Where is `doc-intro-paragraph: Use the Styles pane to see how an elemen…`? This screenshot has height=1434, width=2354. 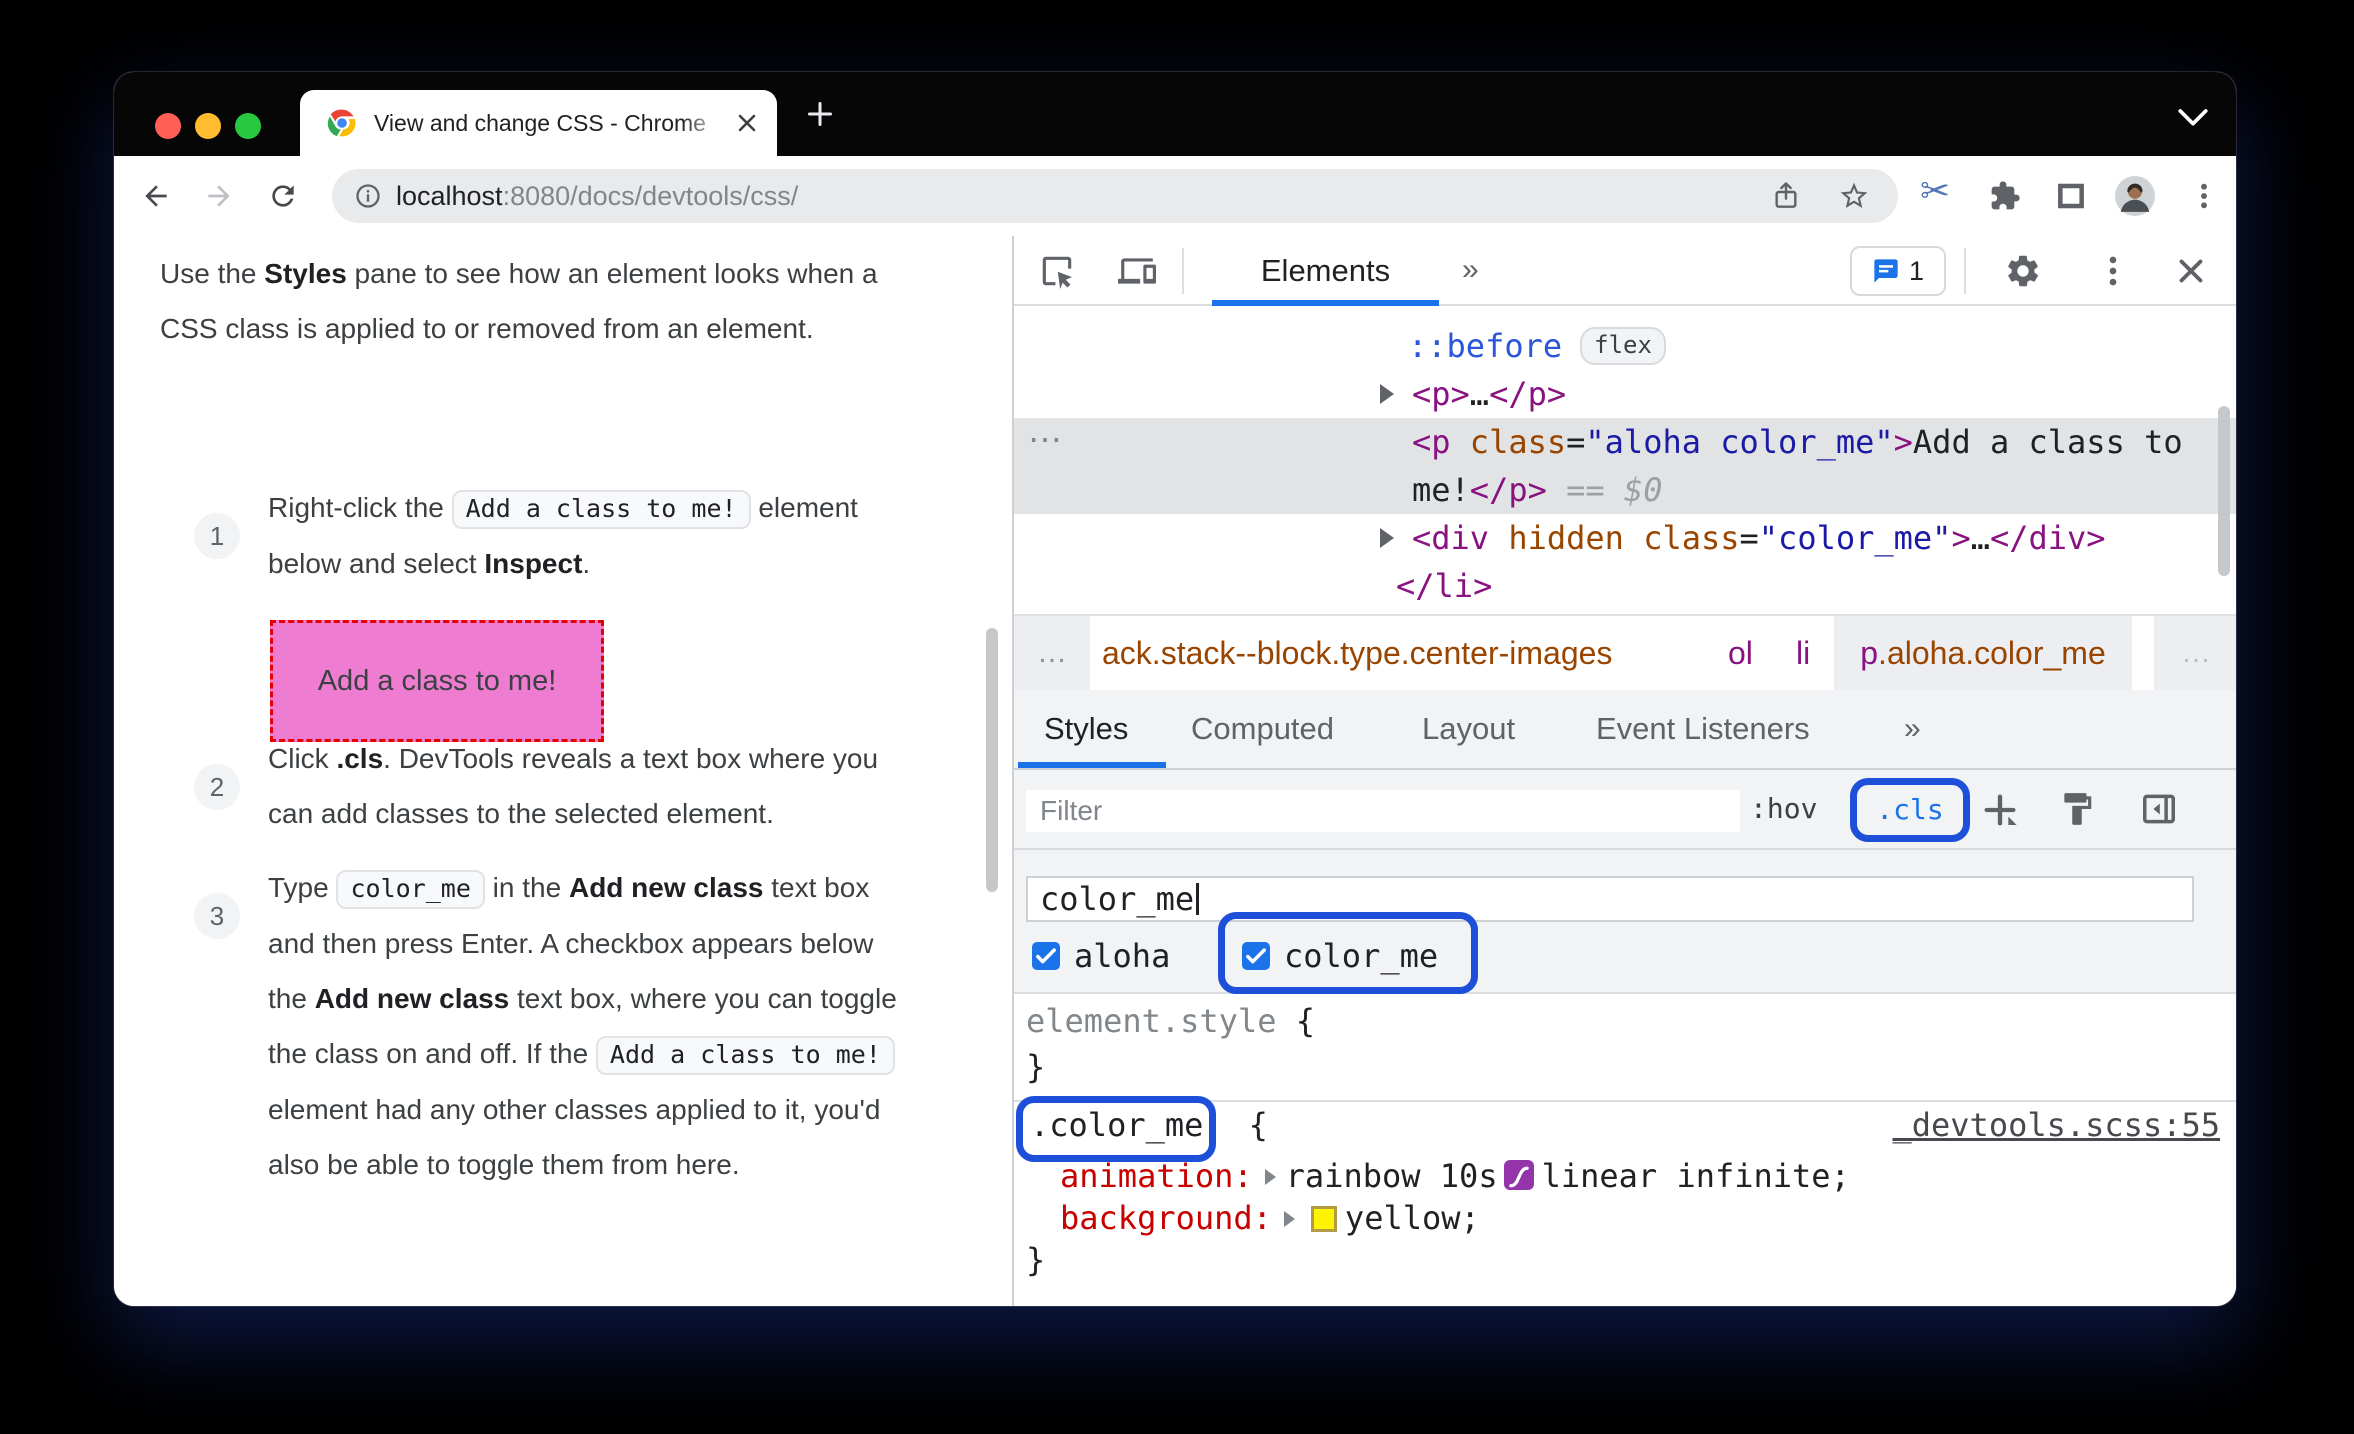 doc-intro-paragraph: Use the Styles pane to see how an elemen… is located at coordinates (519, 301).